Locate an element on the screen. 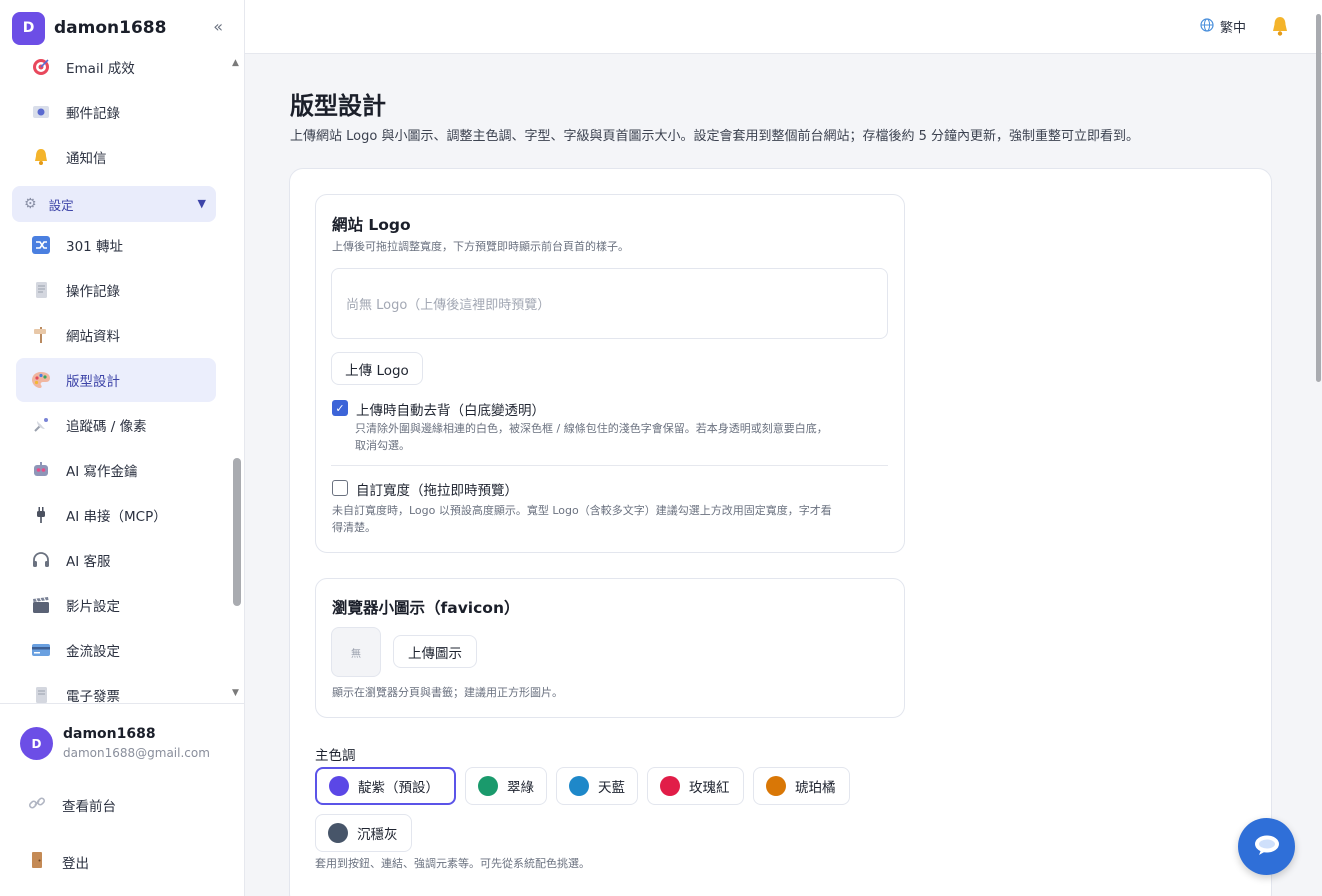  page-scrollbar is located at coordinates (1319, 448).